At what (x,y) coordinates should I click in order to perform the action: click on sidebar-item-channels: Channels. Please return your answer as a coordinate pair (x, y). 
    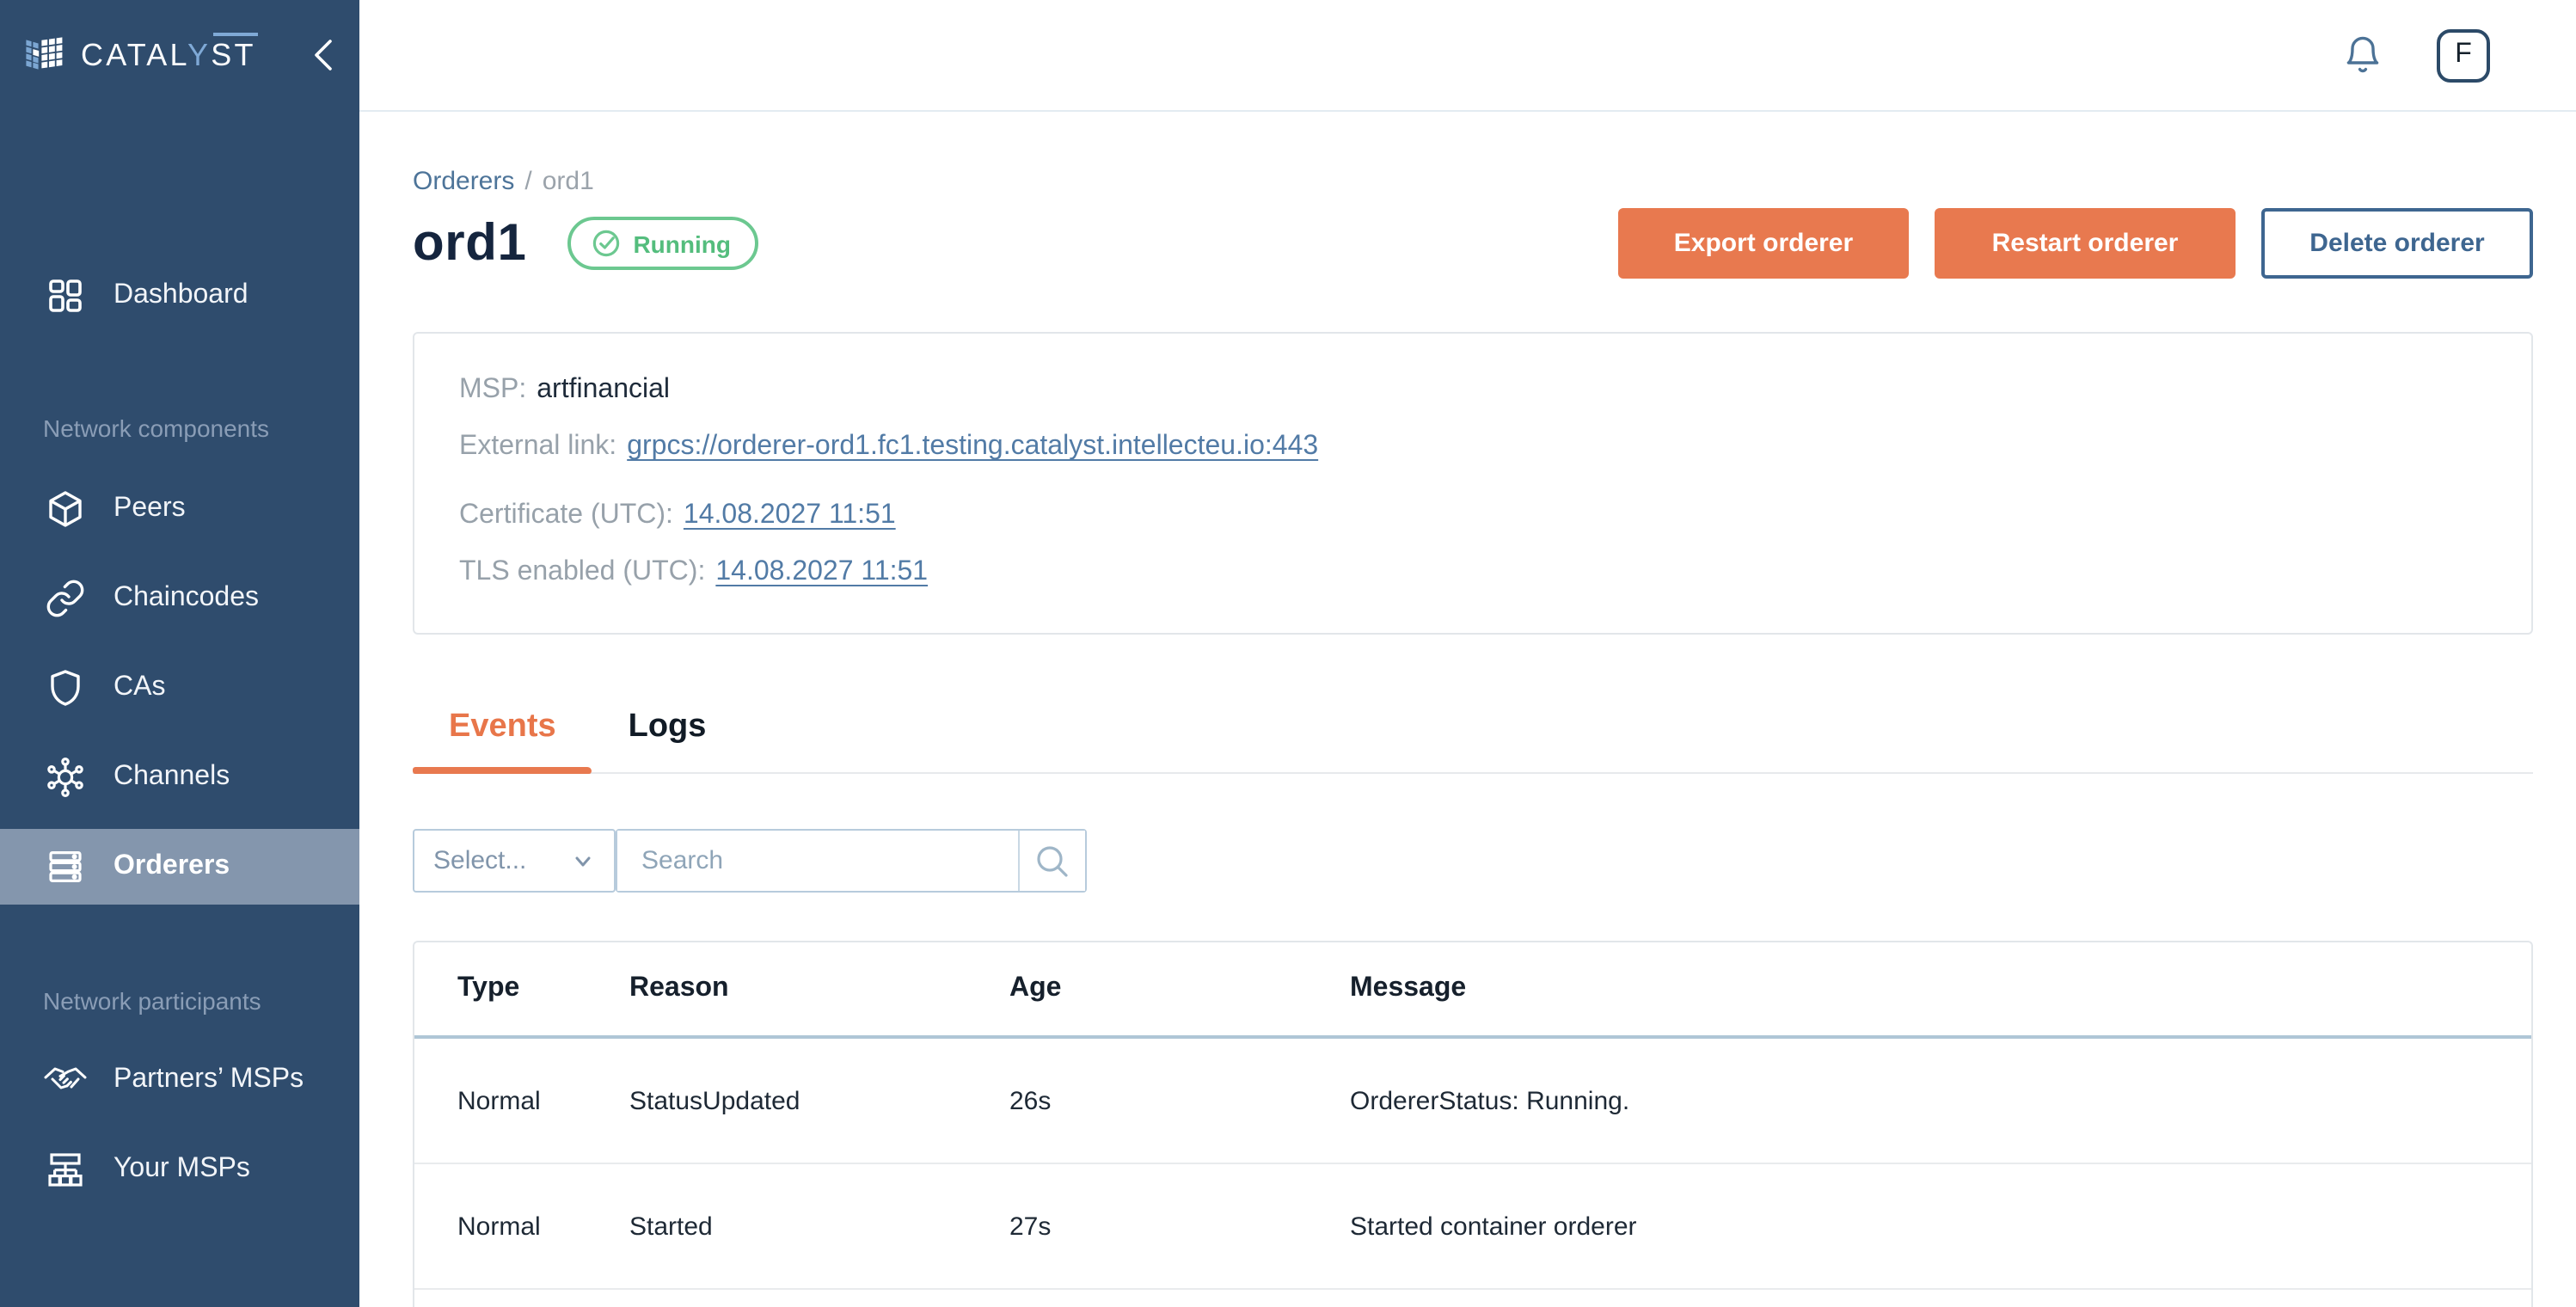
    Looking at the image, I should click on (179, 777).